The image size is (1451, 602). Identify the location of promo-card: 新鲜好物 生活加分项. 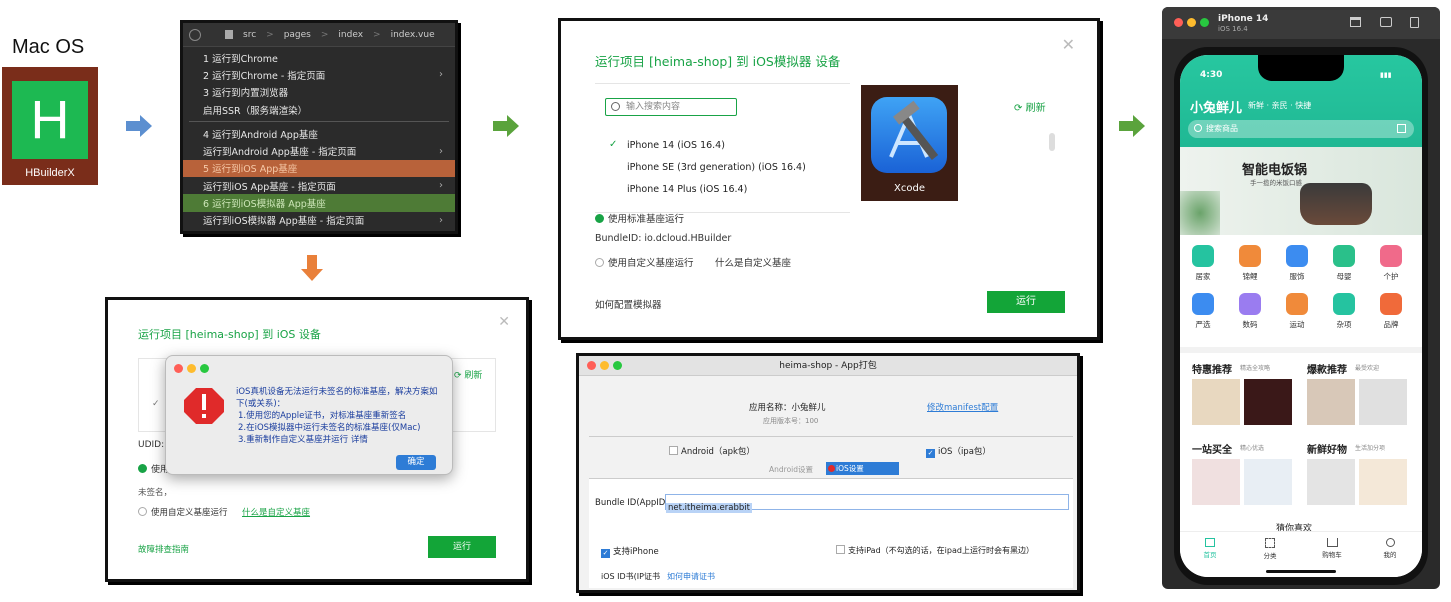
(1361, 475).